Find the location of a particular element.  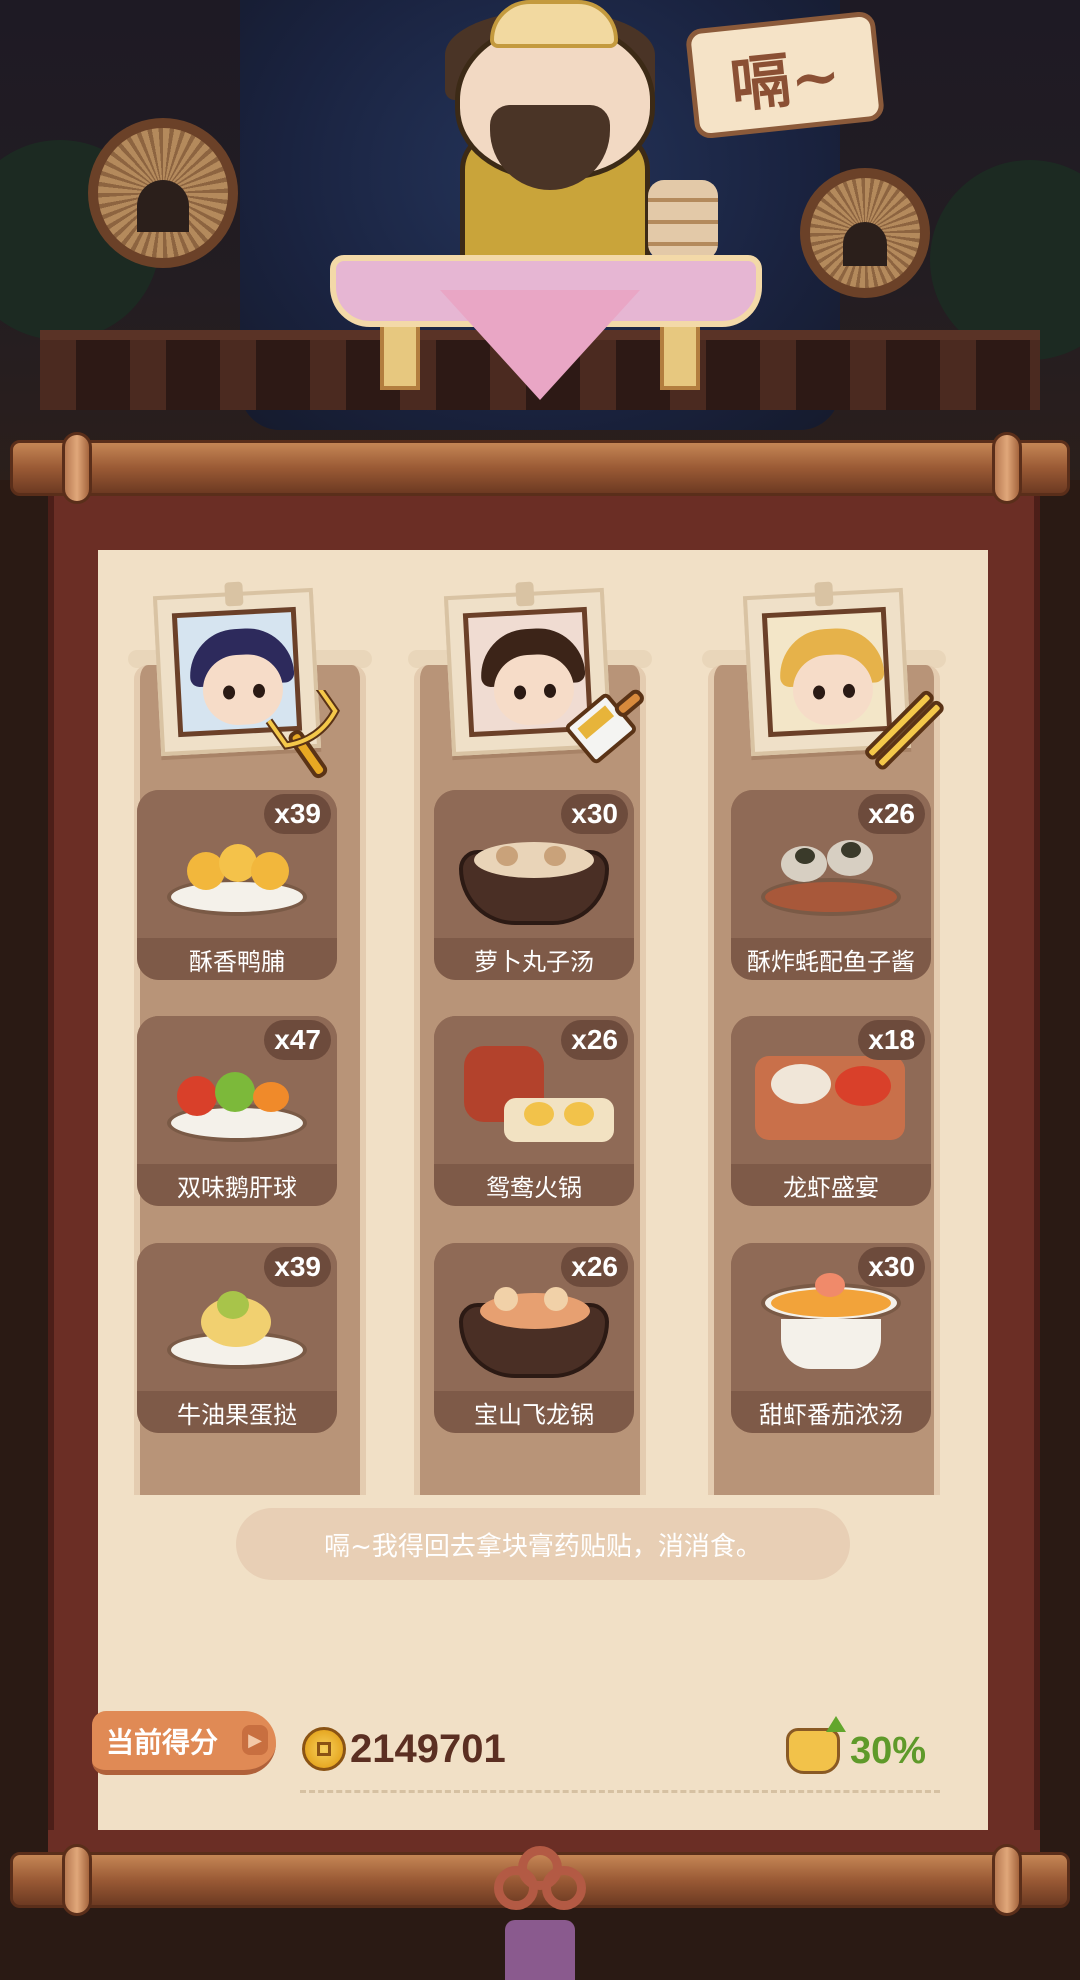

scroll-top-rod is located at coordinates (540, 468).